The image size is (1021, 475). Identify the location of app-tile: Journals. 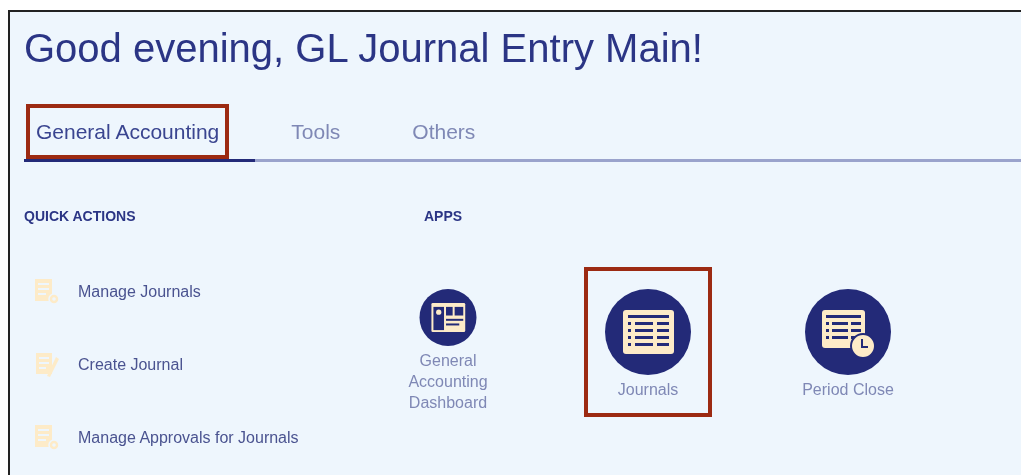
(648, 342).